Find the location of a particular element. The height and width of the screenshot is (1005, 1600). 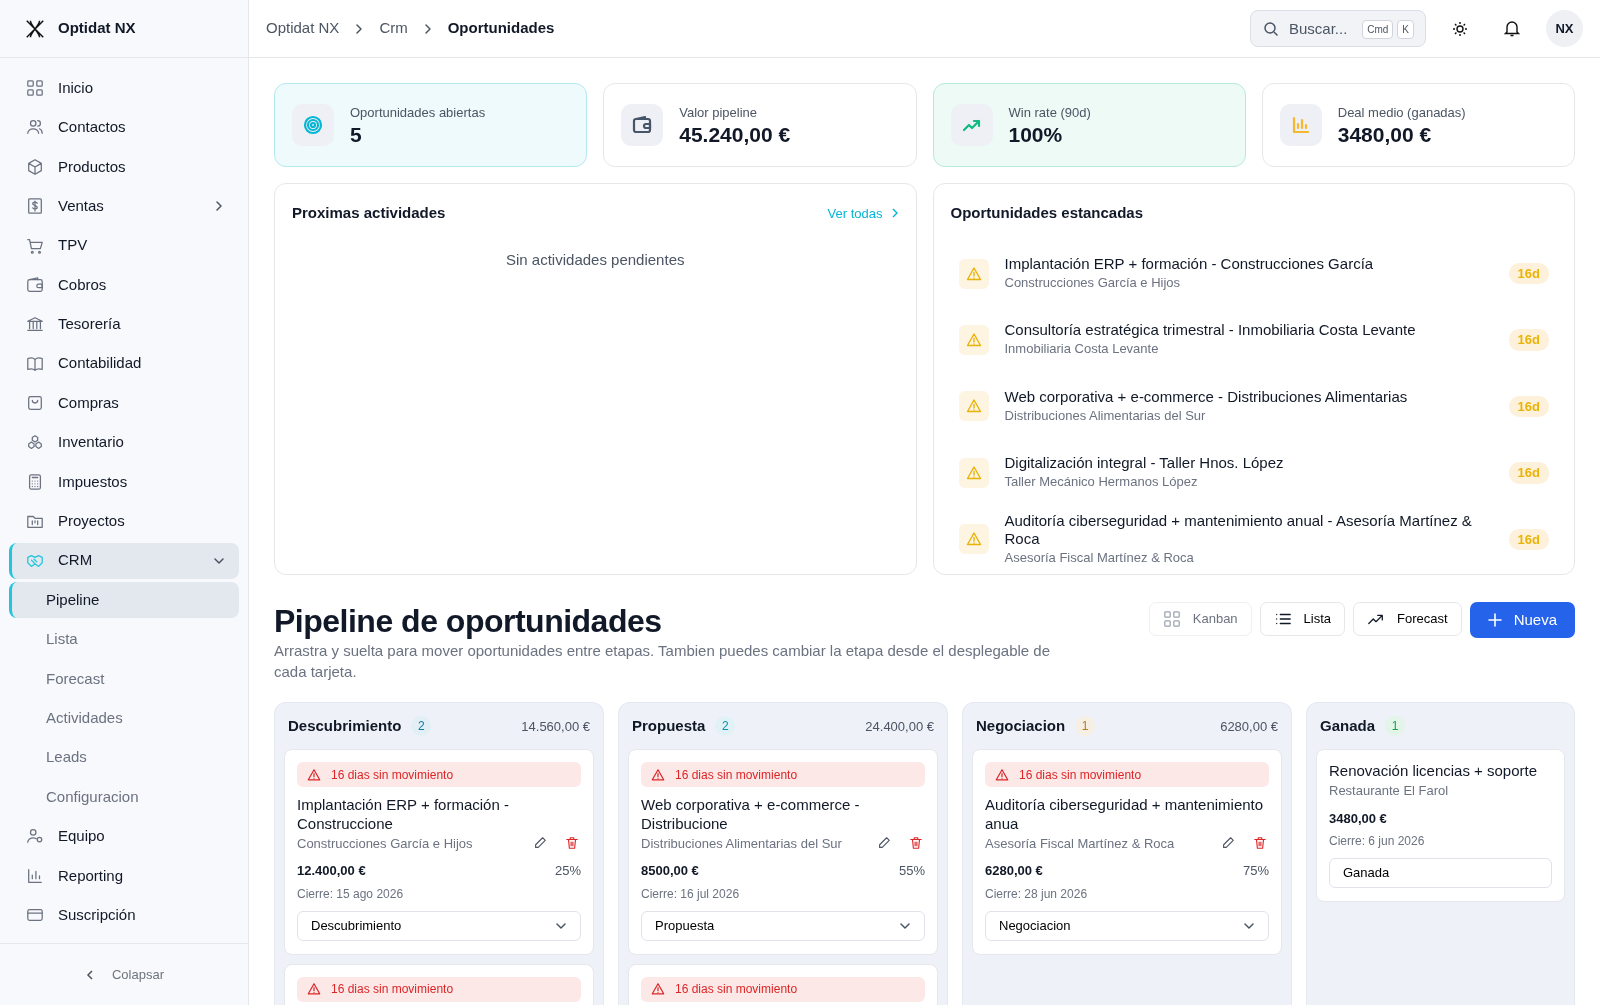

stat-label: Win rate (90d) is located at coordinates (1049, 112).